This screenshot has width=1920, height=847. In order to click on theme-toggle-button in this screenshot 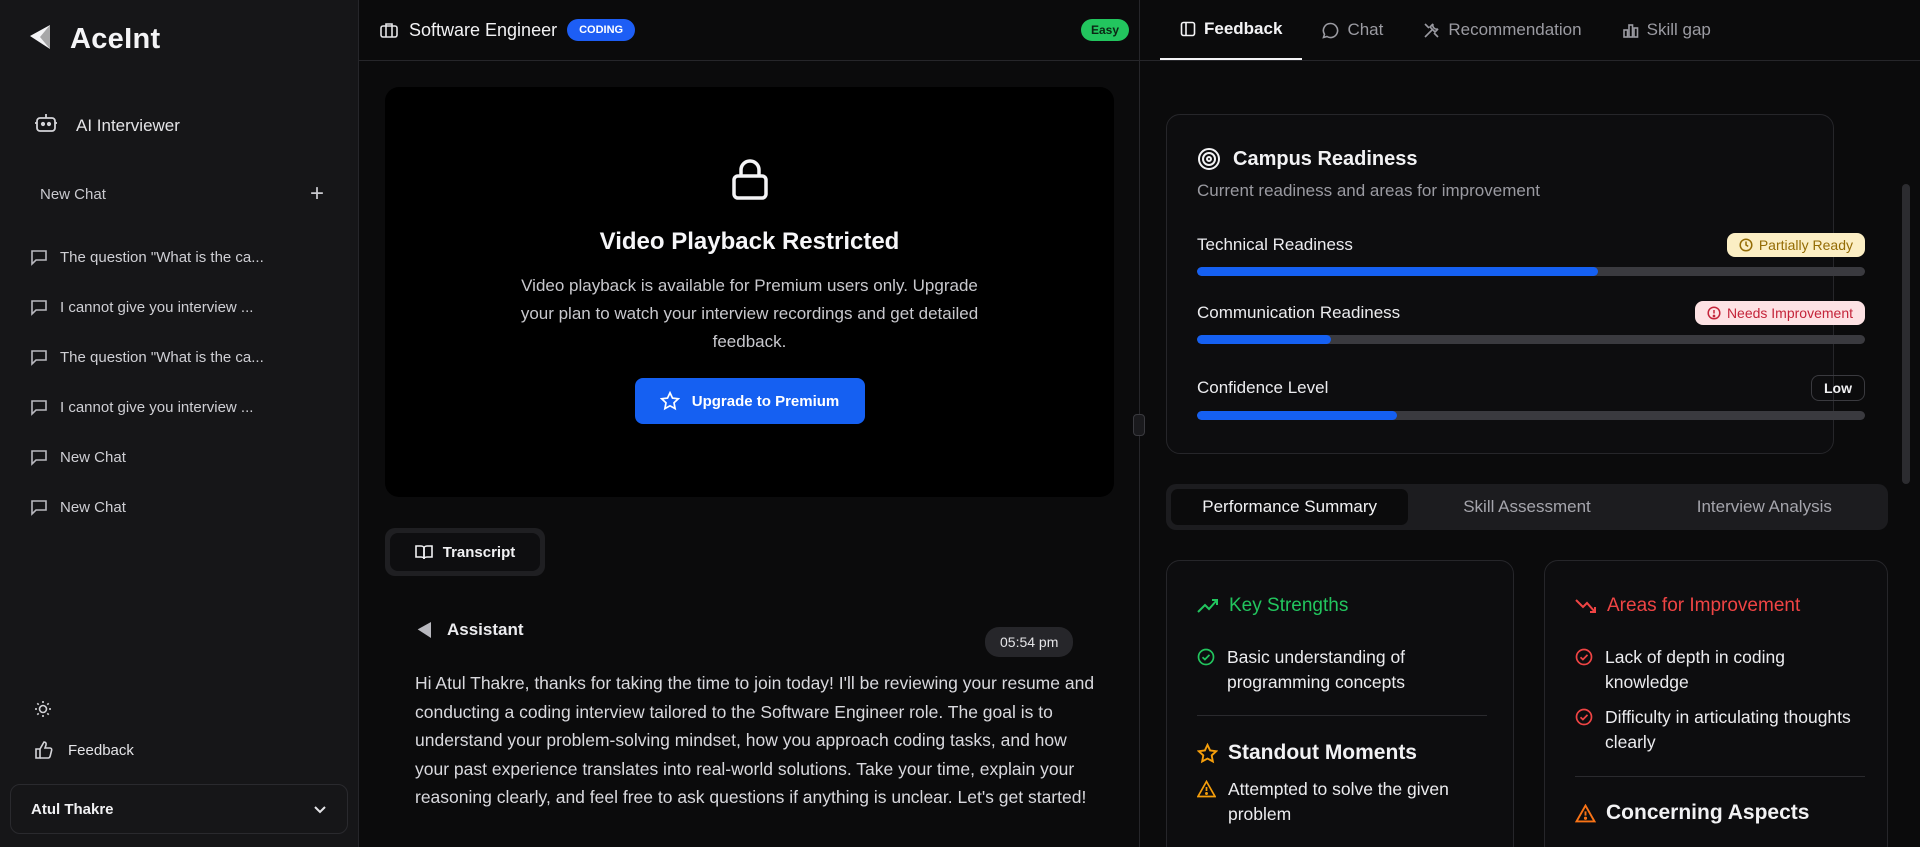, I will do `click(43, 711)`.